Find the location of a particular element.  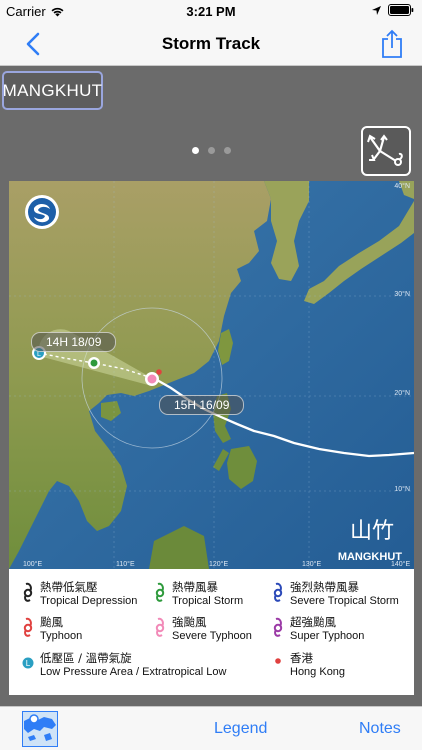

lon-tick-110: 110°E is located at coordinates (125, 564).